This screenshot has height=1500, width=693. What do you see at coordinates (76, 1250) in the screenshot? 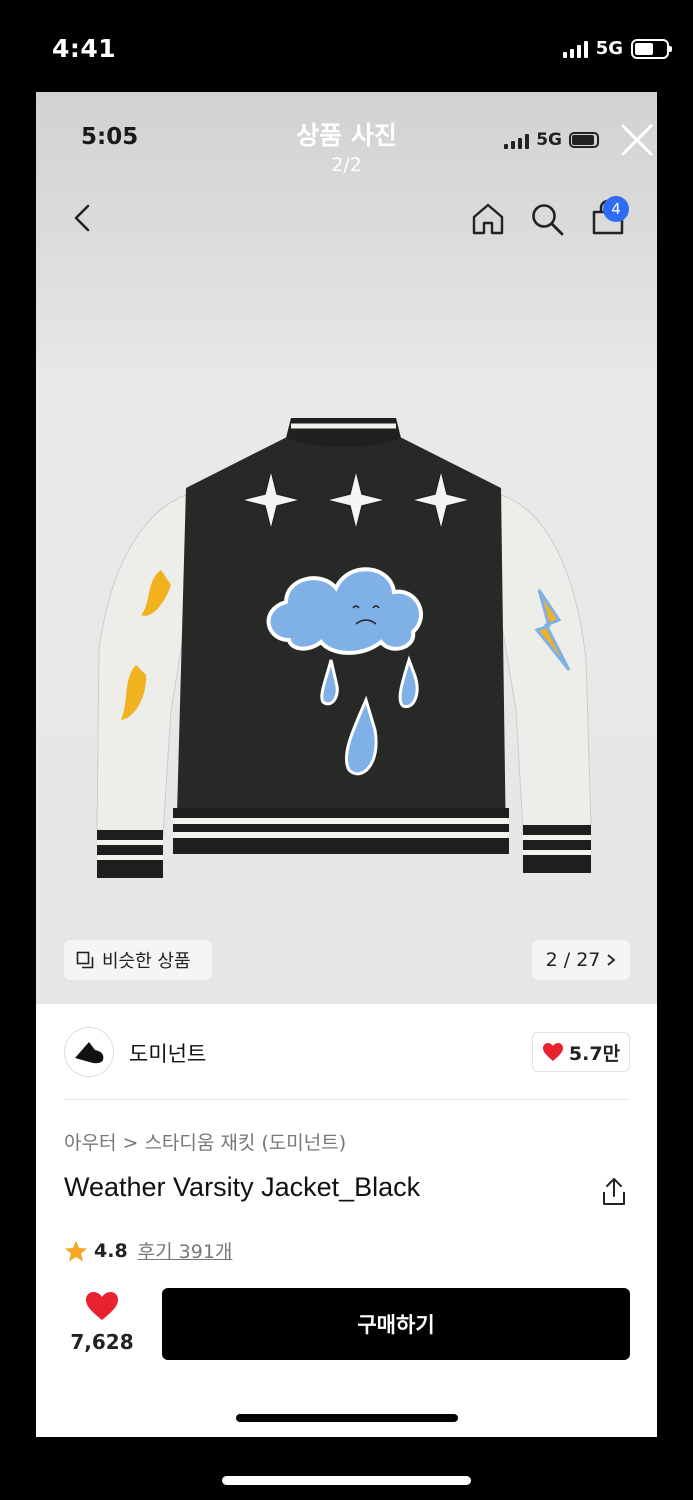
I see `star-icon` at bounding box center [76, 1250].